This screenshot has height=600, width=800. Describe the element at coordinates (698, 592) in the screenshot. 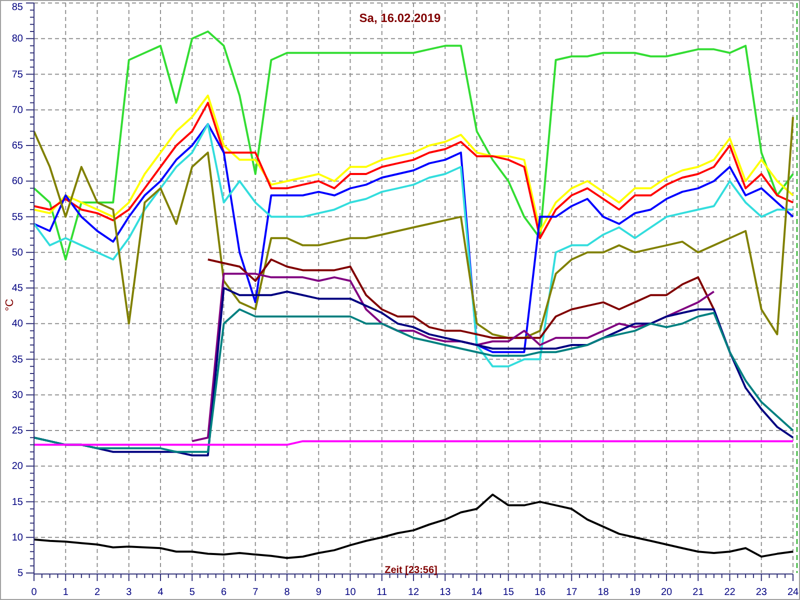

I see `tick-label: 21` at that location.